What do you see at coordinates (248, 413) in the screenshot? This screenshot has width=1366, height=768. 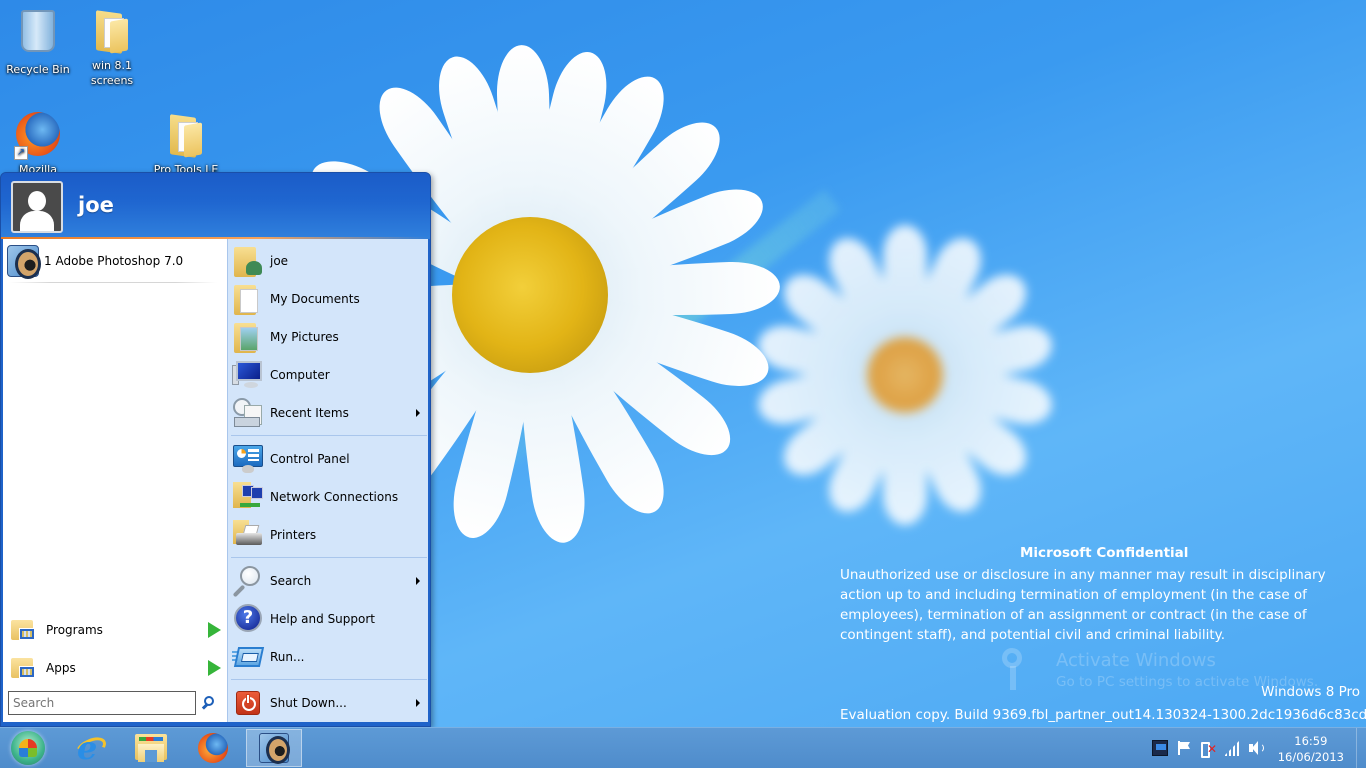 I see `recent-items-icon` at bounding box center [248, 413].